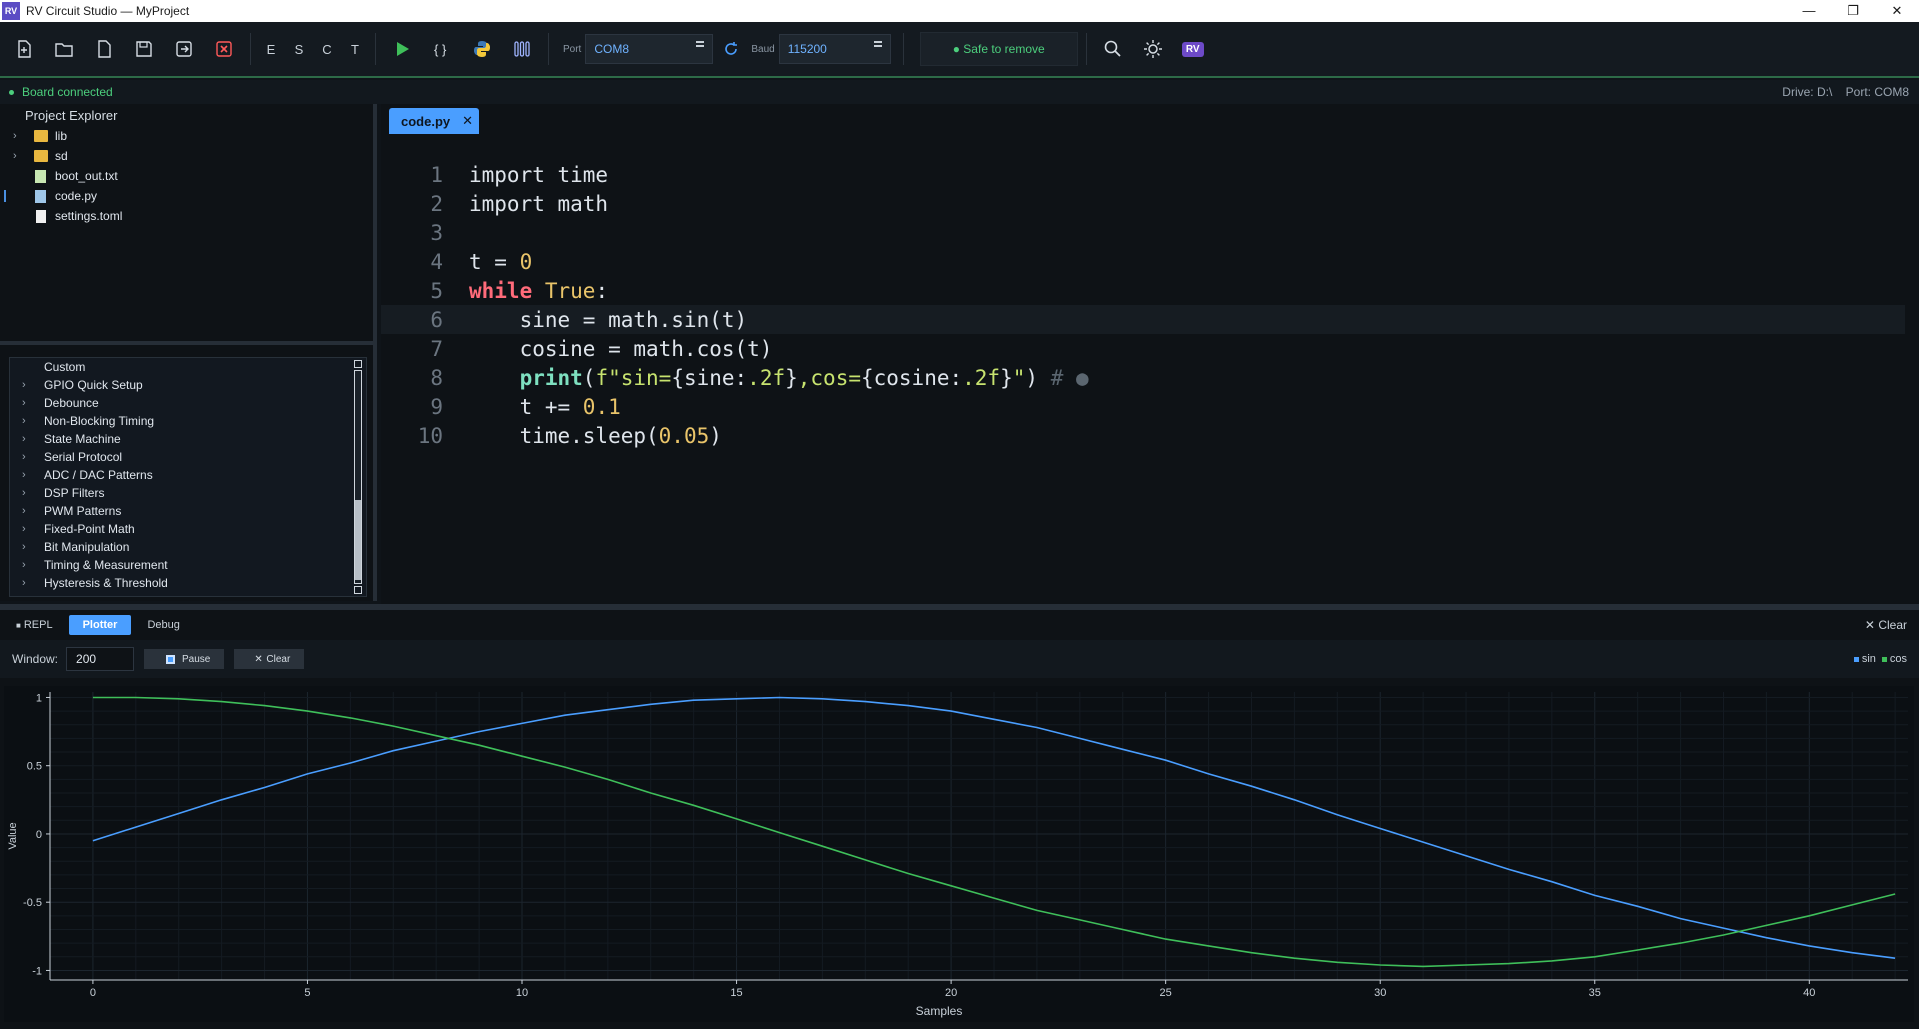  I want to click on clear-plot-button: ✕ Clear, so click(269, 659).